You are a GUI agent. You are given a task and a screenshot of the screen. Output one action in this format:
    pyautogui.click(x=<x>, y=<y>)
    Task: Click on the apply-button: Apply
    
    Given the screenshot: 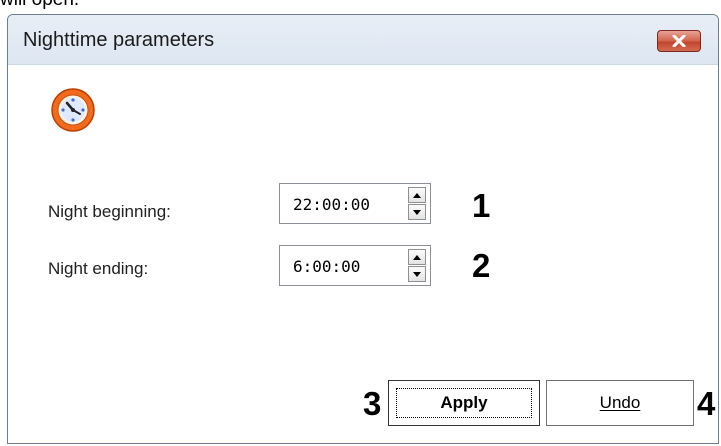 What is the action you would take?
    pyautogui.click(x=464, y=403)
    